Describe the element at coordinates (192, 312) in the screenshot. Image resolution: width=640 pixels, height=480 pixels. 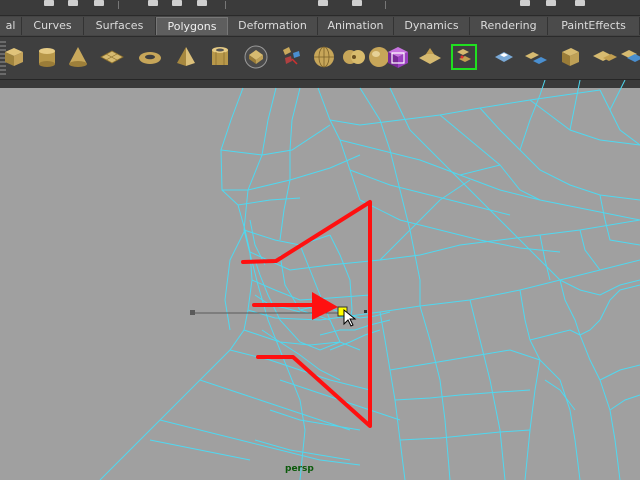
I see `manipulator-handle` at that location.